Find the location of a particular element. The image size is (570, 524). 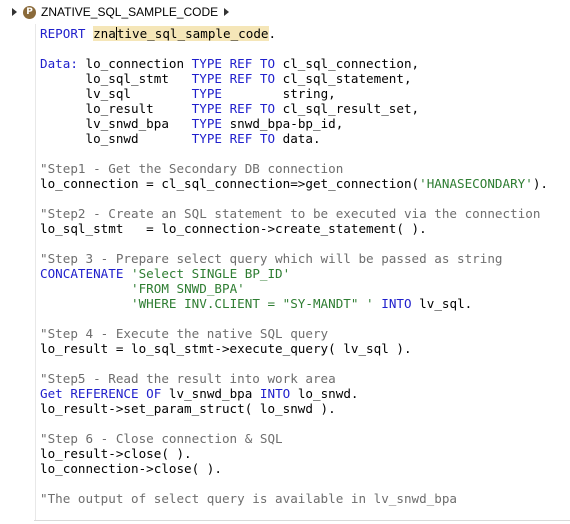

expand-arrow-icon is located at coordinates (14, 12).